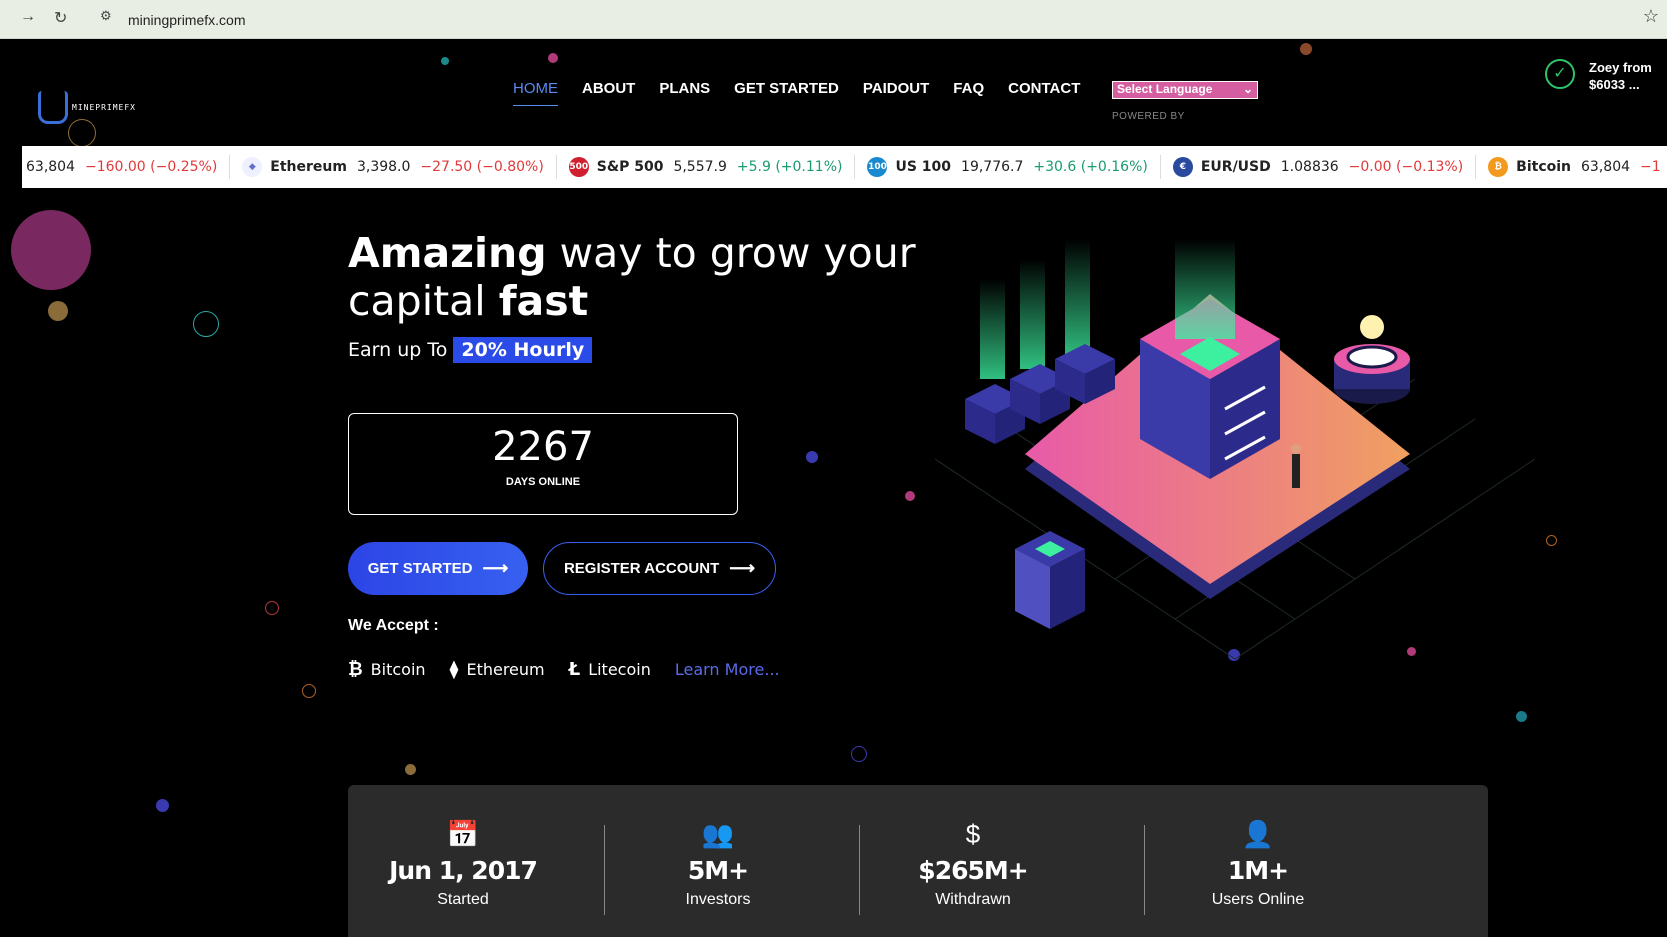  Describe the element at coordinates (1560, 74) in the screenshot. I see `check-icon: ✓` at that location.